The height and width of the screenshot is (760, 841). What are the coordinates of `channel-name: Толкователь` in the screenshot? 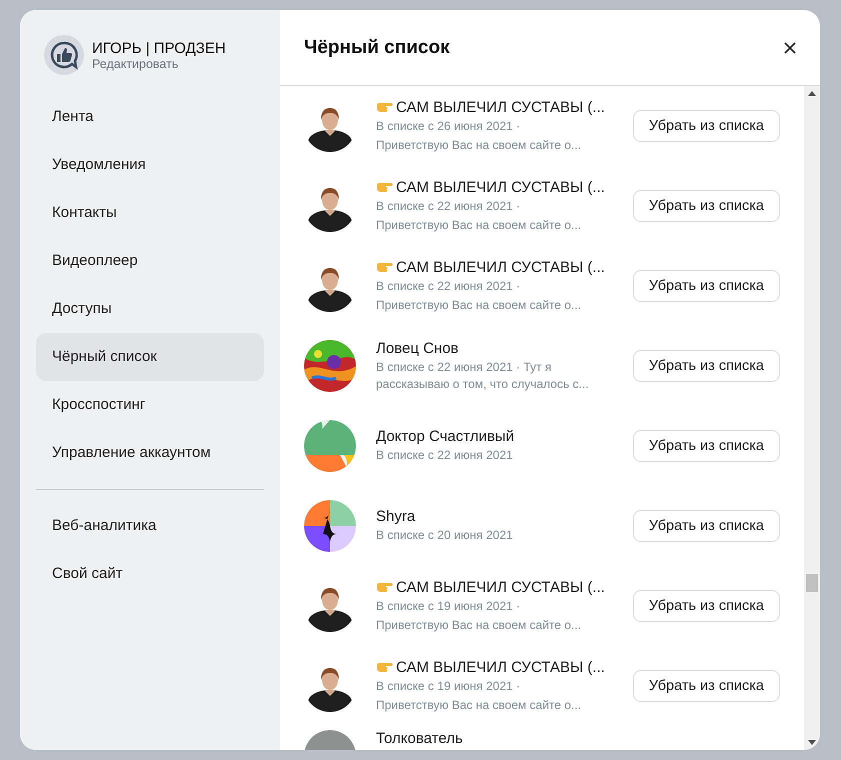 It's located at (419, 738).